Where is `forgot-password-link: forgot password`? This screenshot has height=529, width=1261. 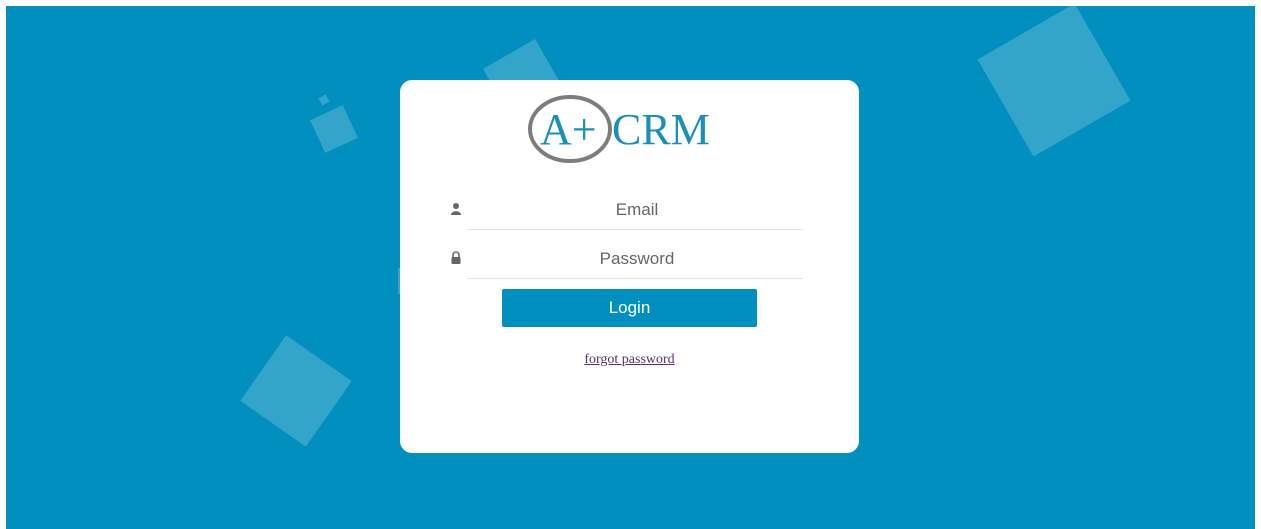 forgot-password-link: forgot password is located at coordinates (629, 360).